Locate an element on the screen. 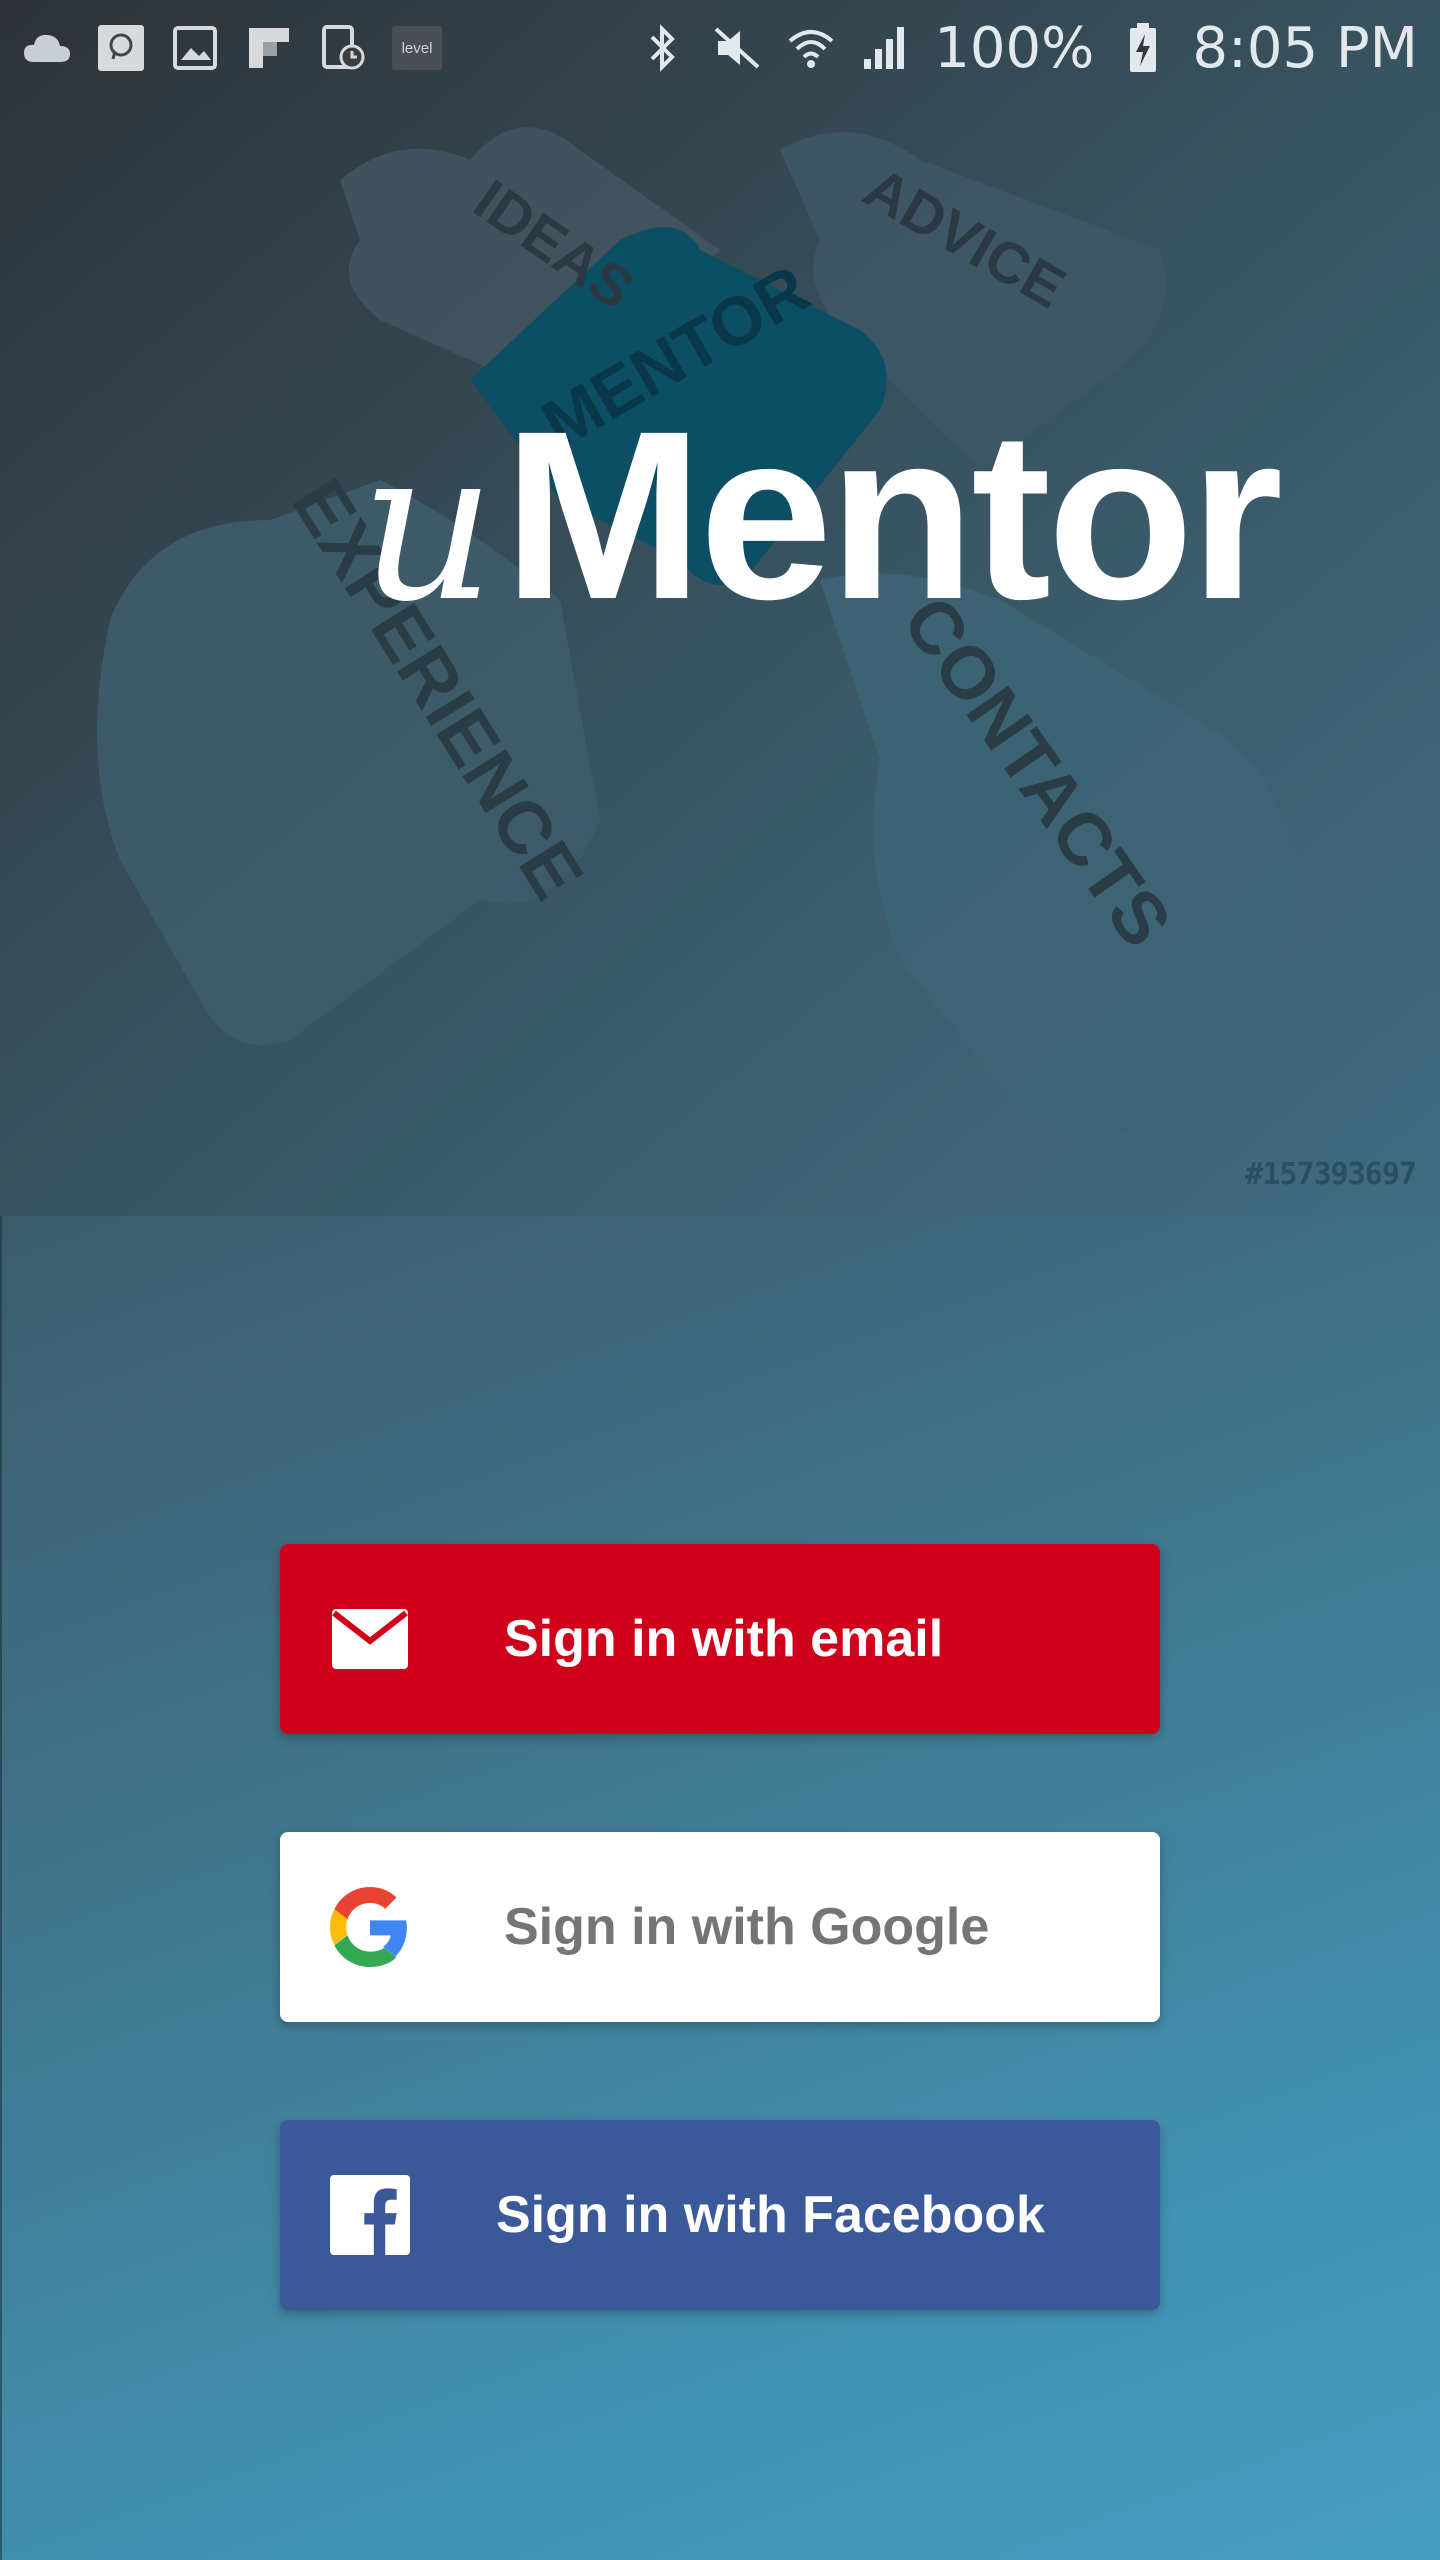 This screenshot has width=1440, height=2560. google-icon is located at coordinates (370, 1927).